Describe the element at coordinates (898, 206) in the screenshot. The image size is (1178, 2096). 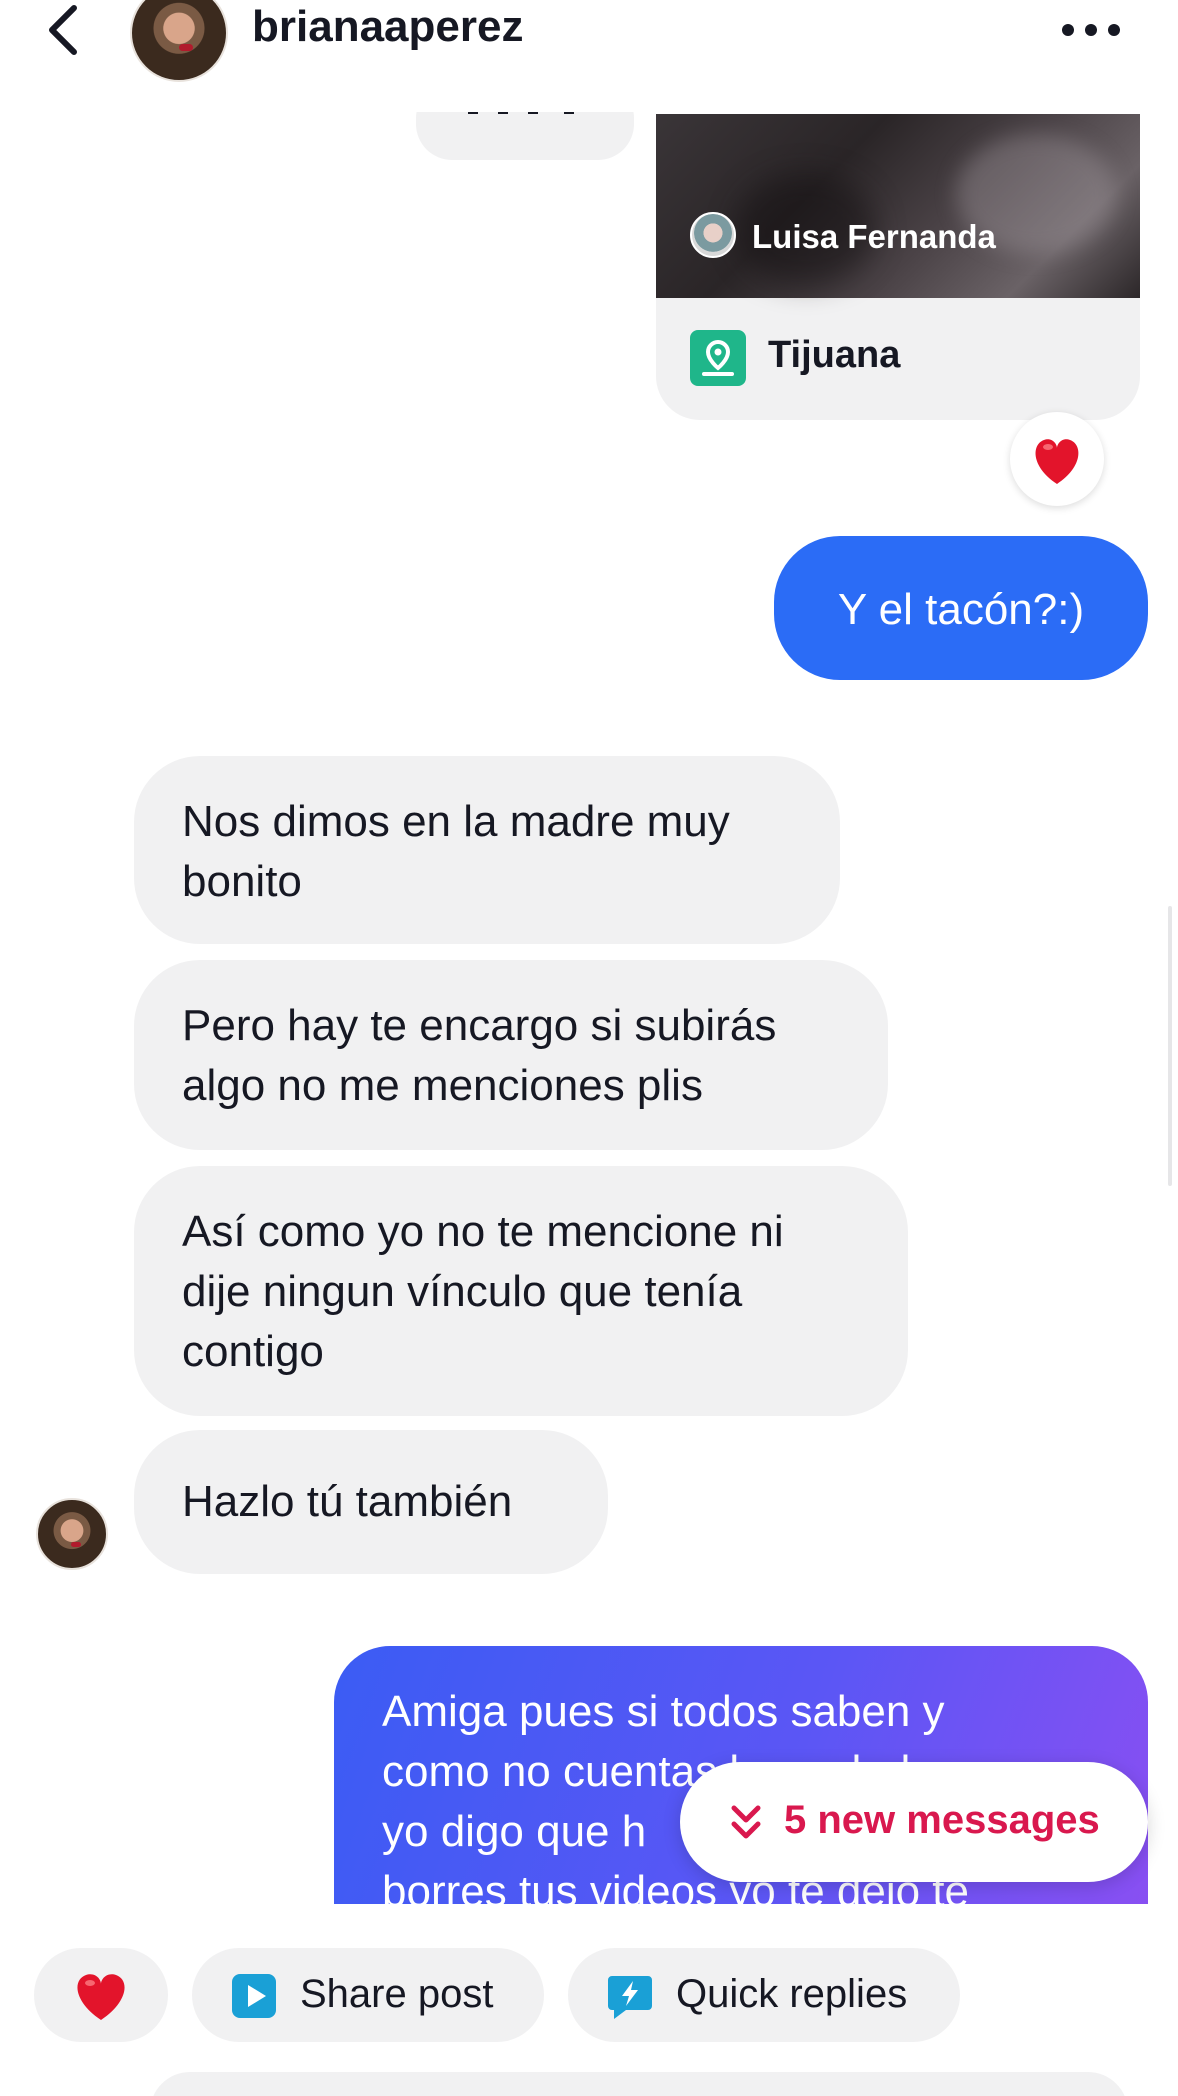
I see `post-thumbnail: Luisa Fernanda` at that location.